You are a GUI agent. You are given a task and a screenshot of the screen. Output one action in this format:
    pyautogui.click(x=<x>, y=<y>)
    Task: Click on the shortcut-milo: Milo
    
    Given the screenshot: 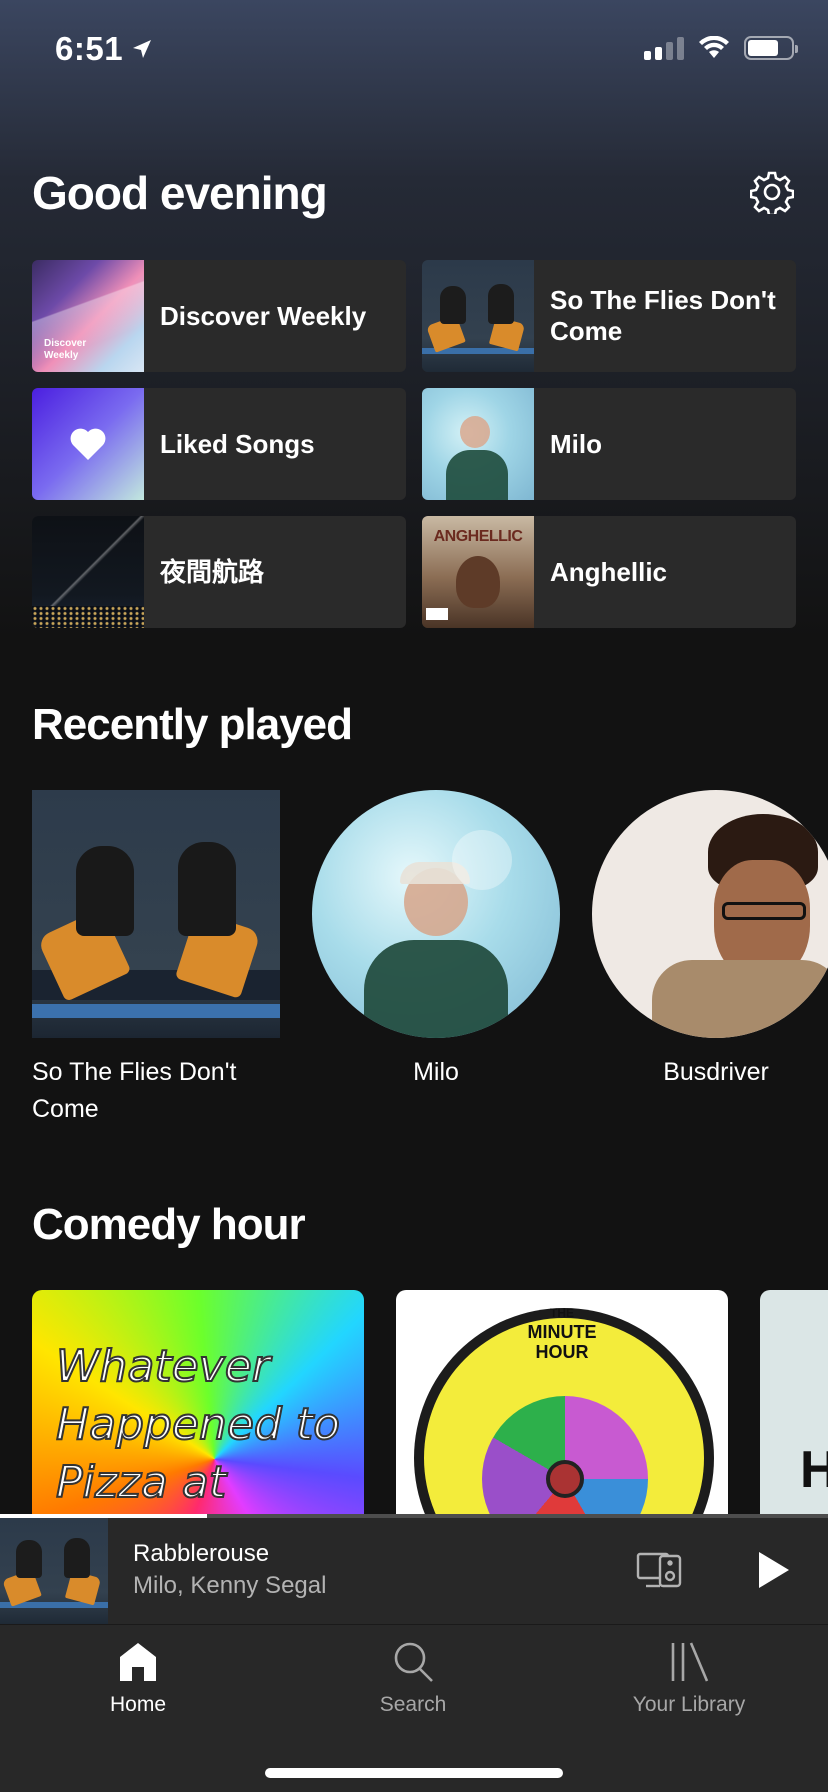 What is the action you would take?
    pyautogui.click(x=609, y=444)
    